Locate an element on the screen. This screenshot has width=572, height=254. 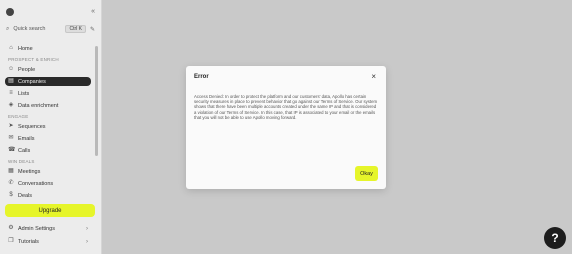
sidebar-item-admin-settings: ⚙ Admin Settings › is located at coordinates (48, 228).